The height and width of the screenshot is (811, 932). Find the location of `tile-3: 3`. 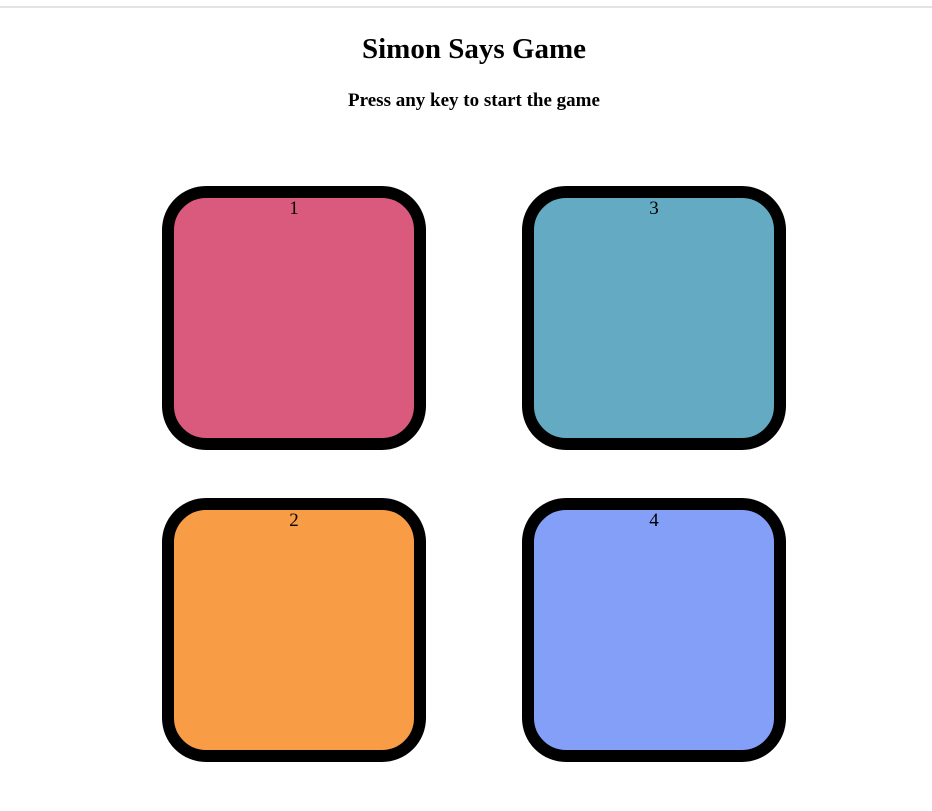

tile-3: 3 is located at coordinates (654, 318).